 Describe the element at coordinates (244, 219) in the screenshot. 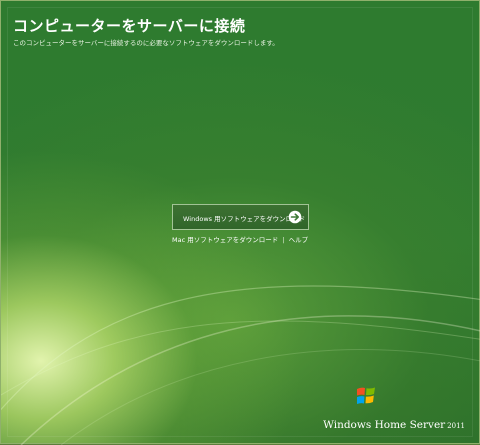

I see `download-windows-label: Windows 用ソフトウェアをダウンロード` at that location.